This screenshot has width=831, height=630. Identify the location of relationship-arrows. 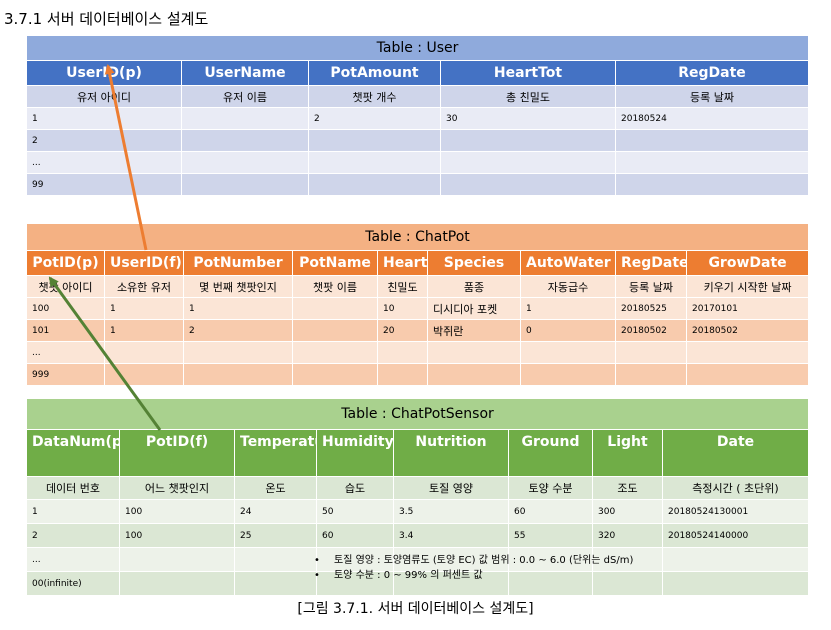
(105, 247).